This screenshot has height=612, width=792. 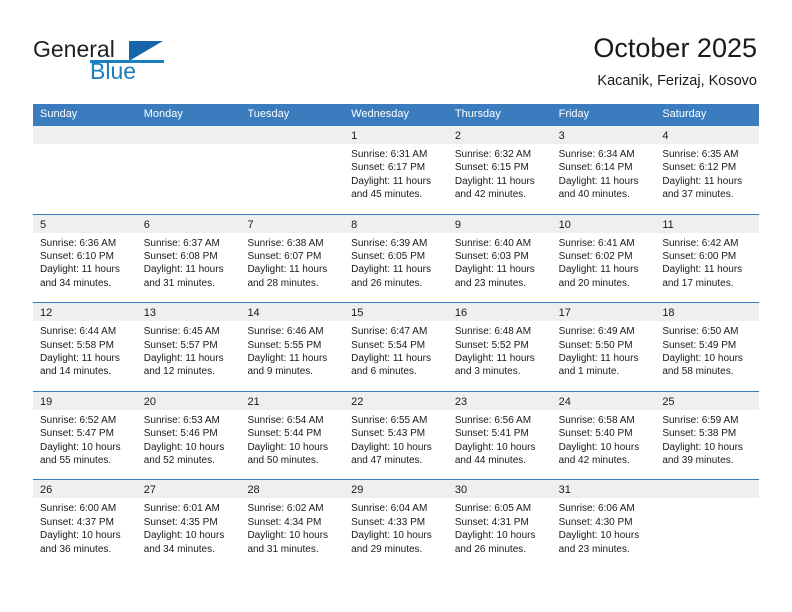 I want to click on sunrise-text: Sunrise: 6:41 AM, so click(x=596, y=243).